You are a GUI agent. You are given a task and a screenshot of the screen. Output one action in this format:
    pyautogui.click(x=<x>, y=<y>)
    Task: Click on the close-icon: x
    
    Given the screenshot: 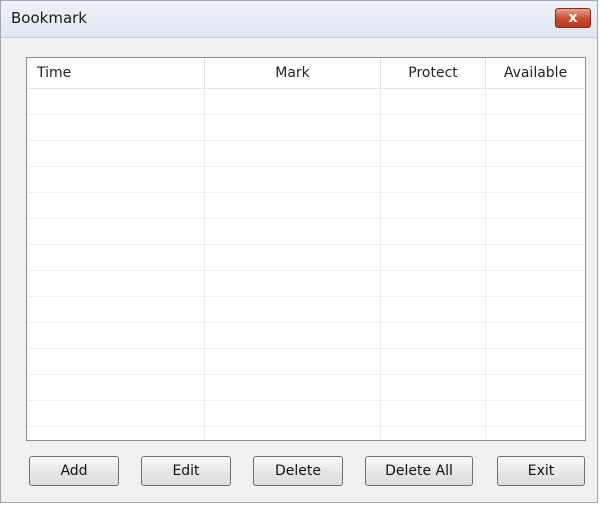 What is the action you would take?
    pyautogui.click(x=573, y=18)
    